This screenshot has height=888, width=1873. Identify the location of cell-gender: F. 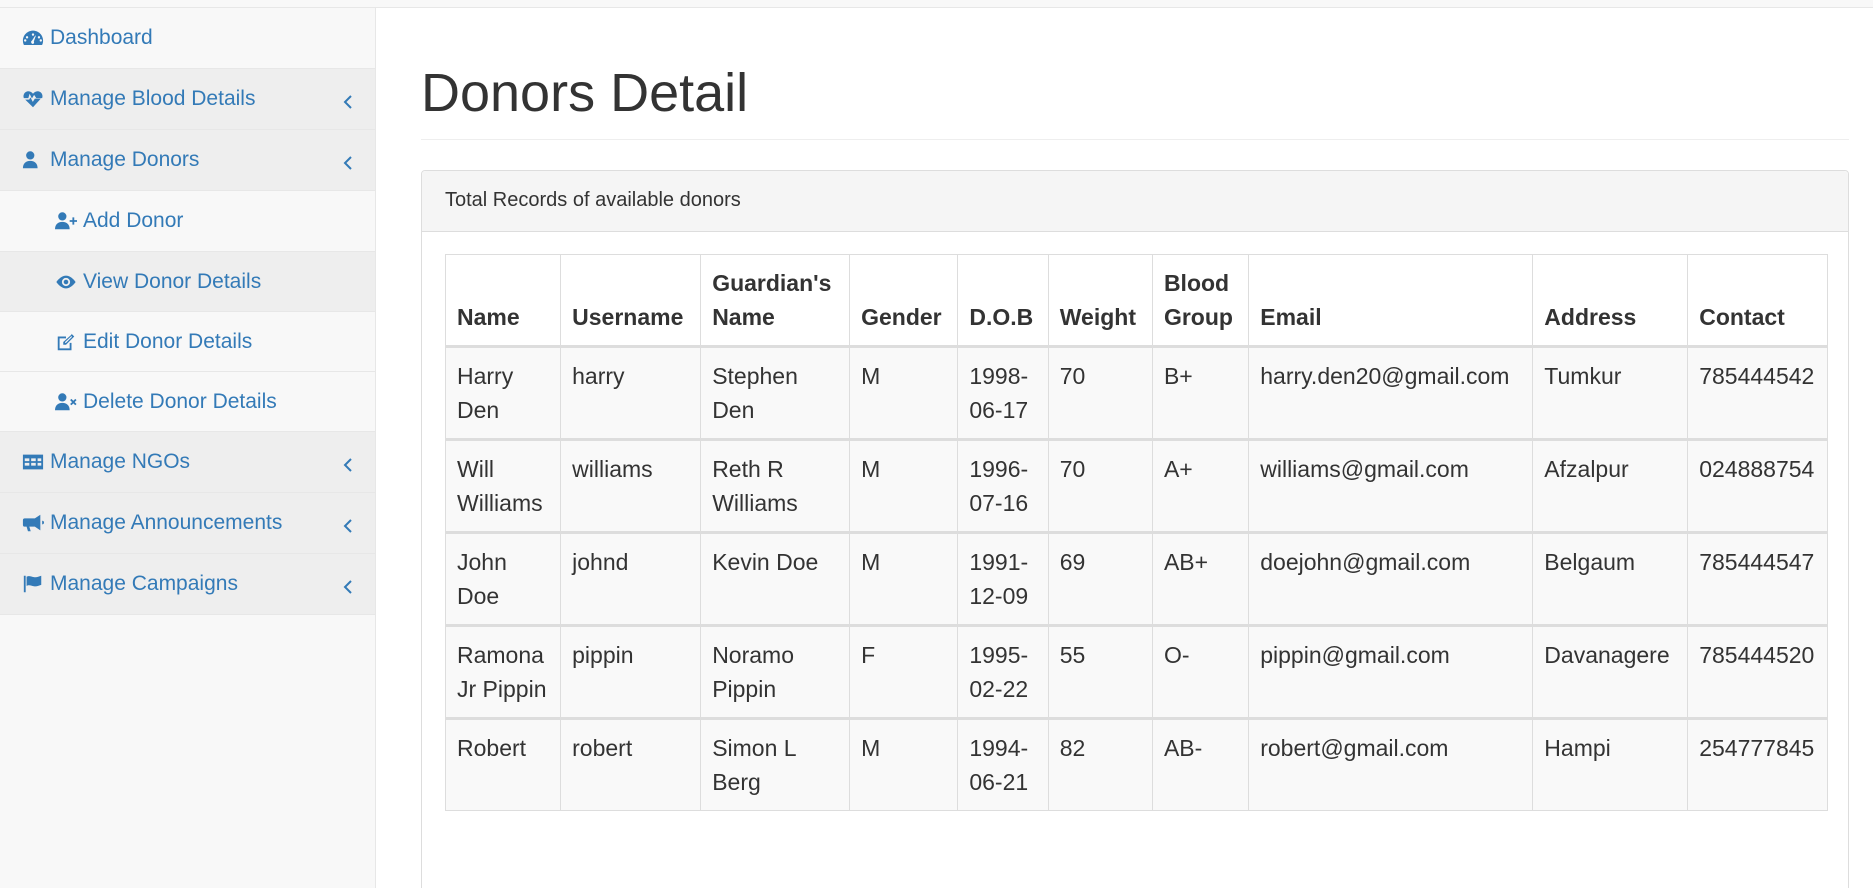
(904, 672).